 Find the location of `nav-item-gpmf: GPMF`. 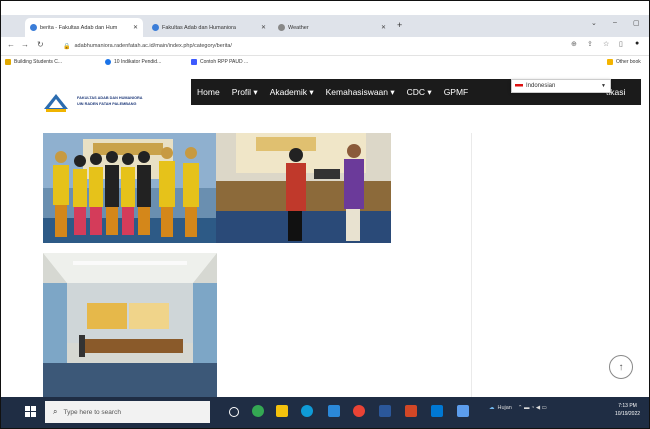

nav-item-gpmf: GPMF is located at coordinates (456, 92).